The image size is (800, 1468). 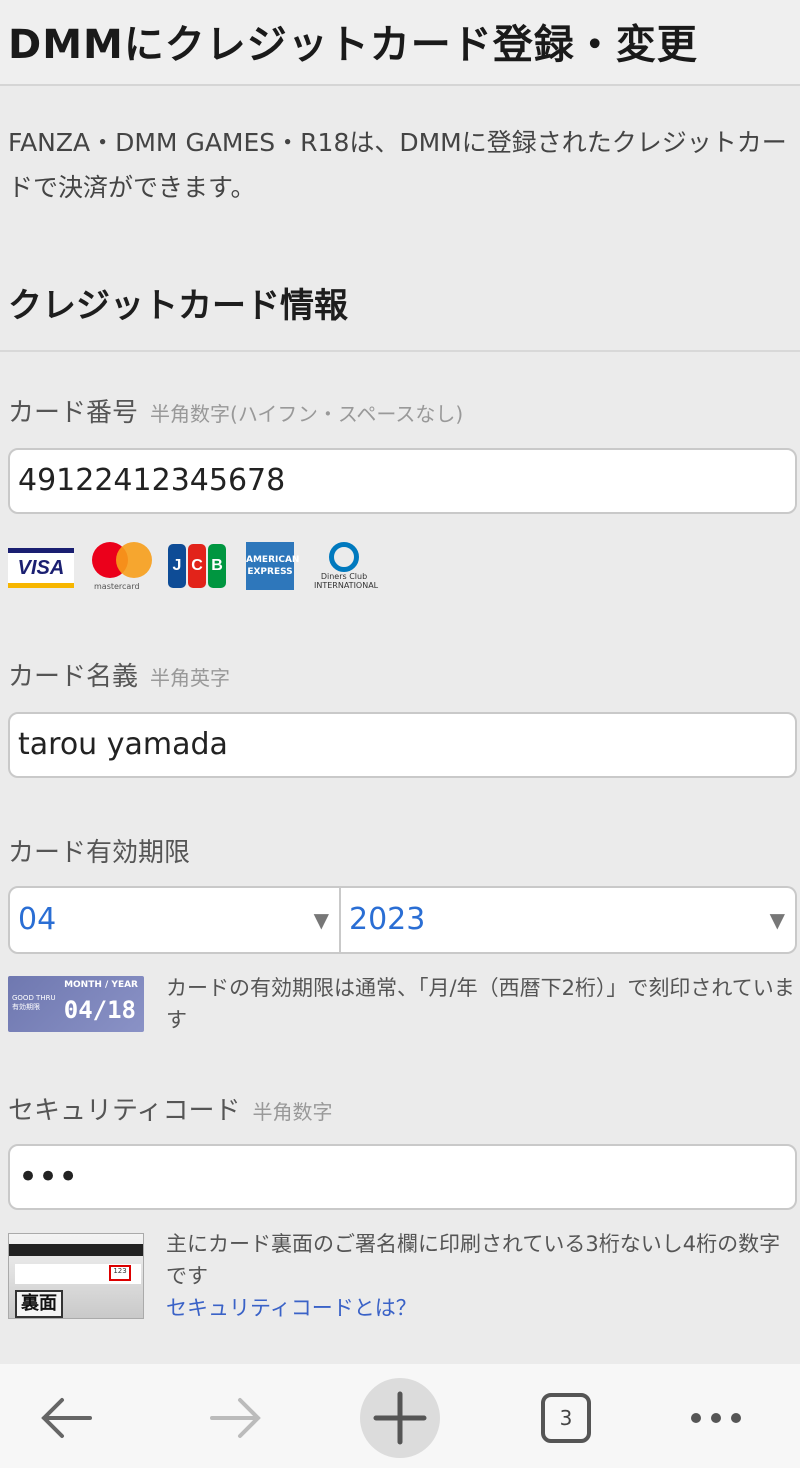 I want to click on security-code-label: セキュリティコード 半角数字, so click(x=170, y=1108).